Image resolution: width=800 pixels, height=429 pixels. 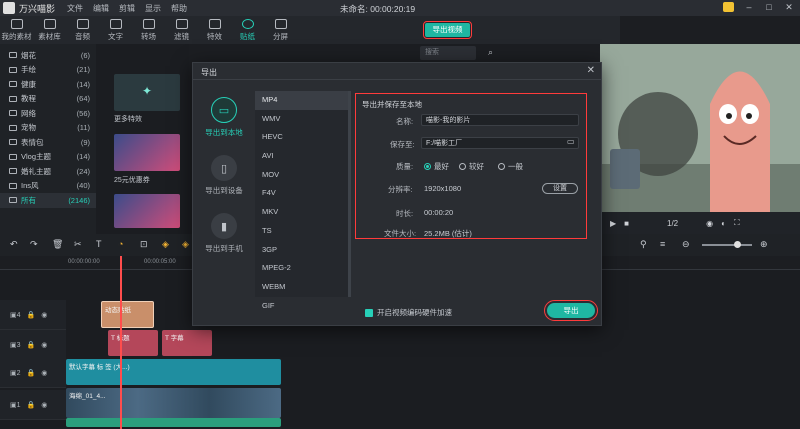 What do you see at coordinates (127, 8) in the screenshot?
I see `menu-clip: 剪辑` at bounding box center [127, 8].